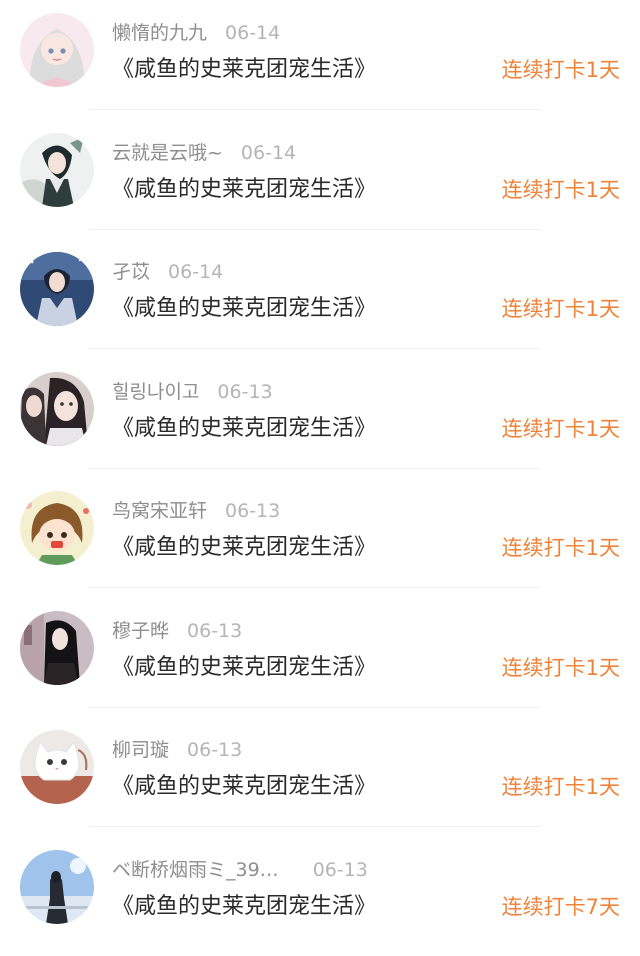  Describe the element at coordinates (57, 289) in the screenshot. I see `anime-boy-night-avatar-icon` at that location.